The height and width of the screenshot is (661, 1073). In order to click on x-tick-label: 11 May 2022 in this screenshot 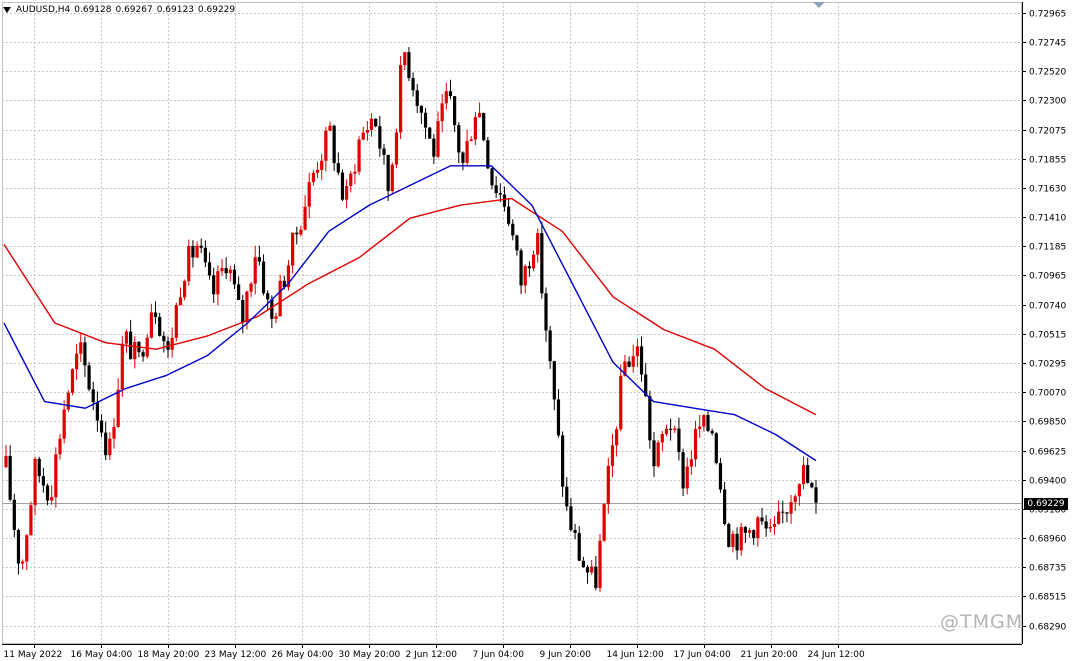, I will do `click(33, 655)`.